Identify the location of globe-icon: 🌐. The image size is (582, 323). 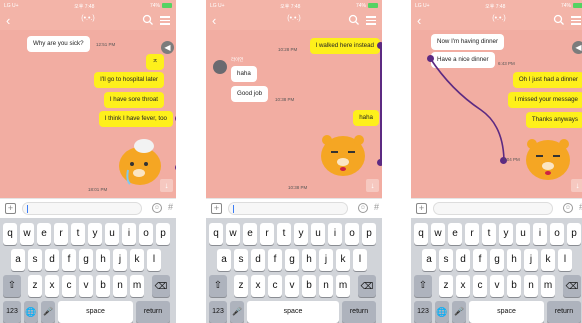
(31, 312).